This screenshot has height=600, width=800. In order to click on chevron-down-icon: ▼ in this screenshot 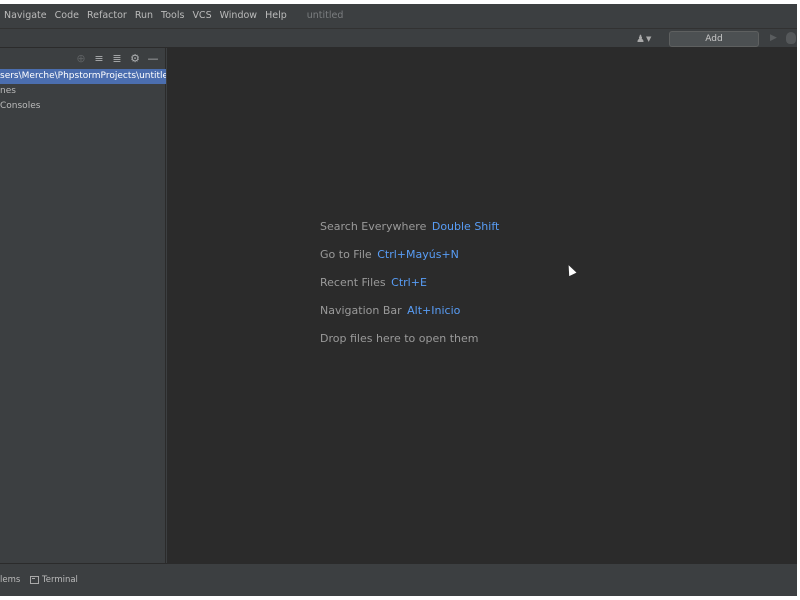, I will do `click(648, 39)`.